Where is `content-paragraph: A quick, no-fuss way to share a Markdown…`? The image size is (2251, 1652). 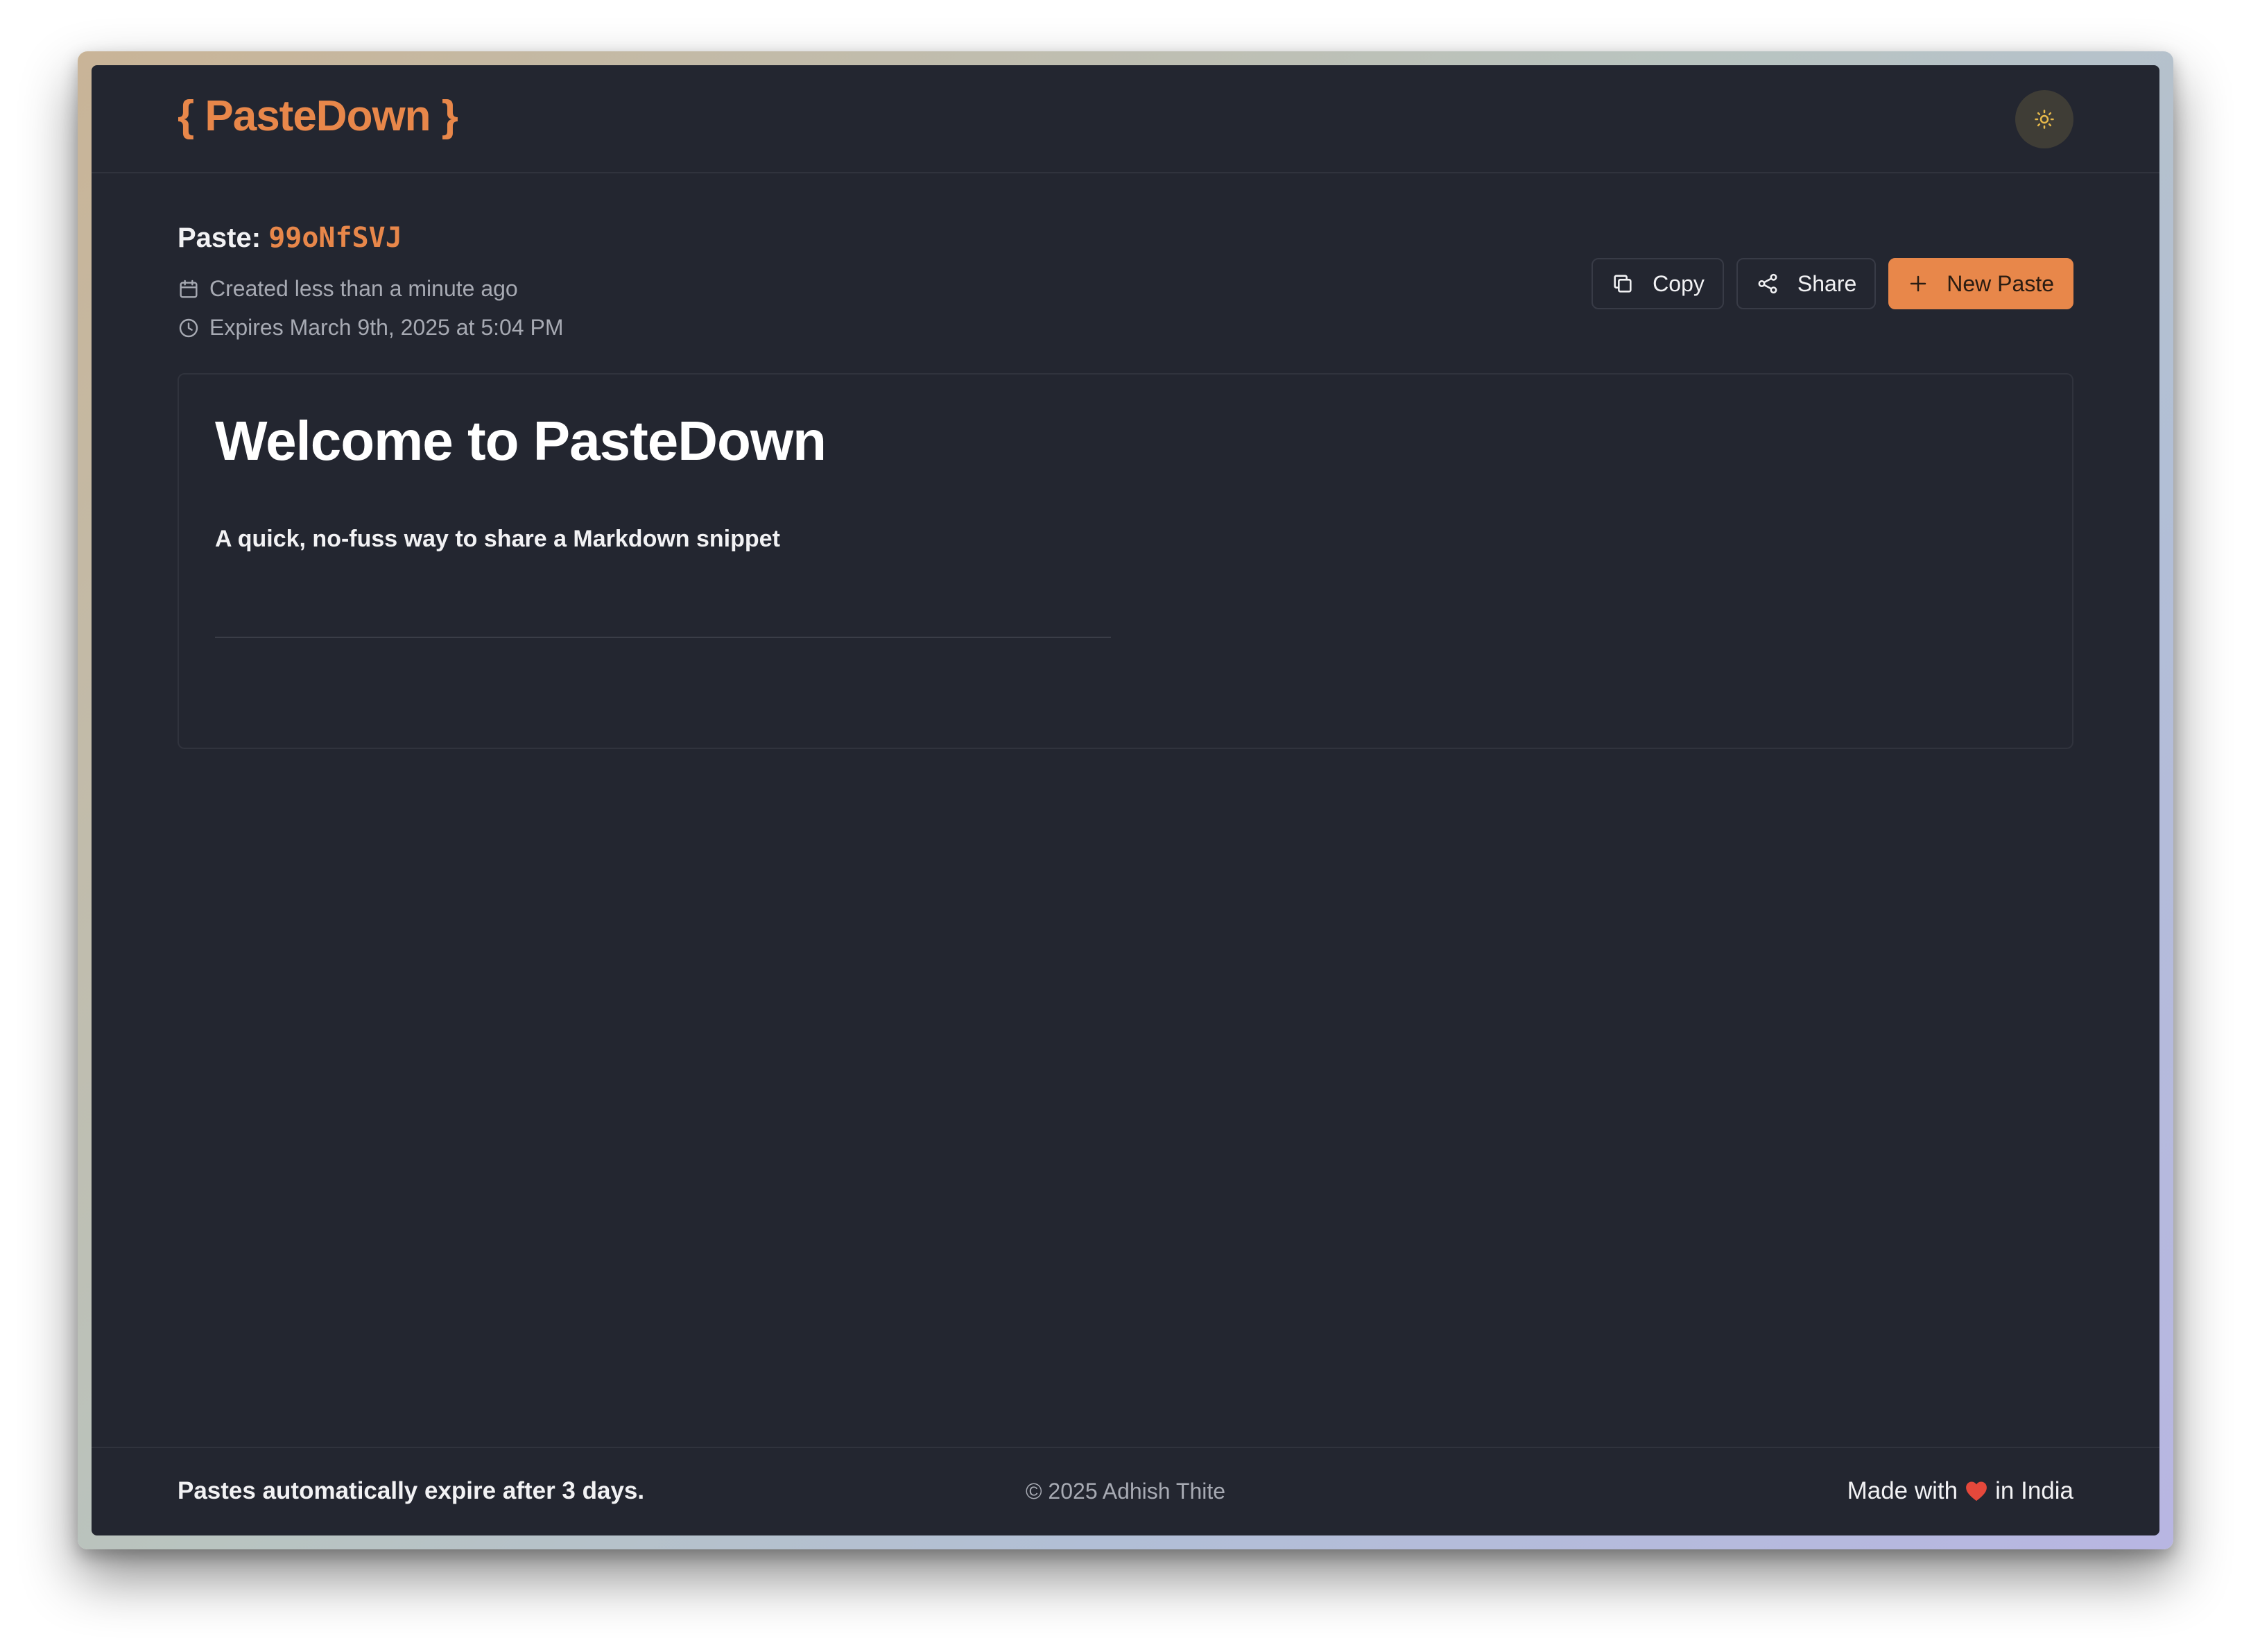 content-paragraph: A quick, no-fuss way to share a Markdown… is located at coordinates (497, 539).